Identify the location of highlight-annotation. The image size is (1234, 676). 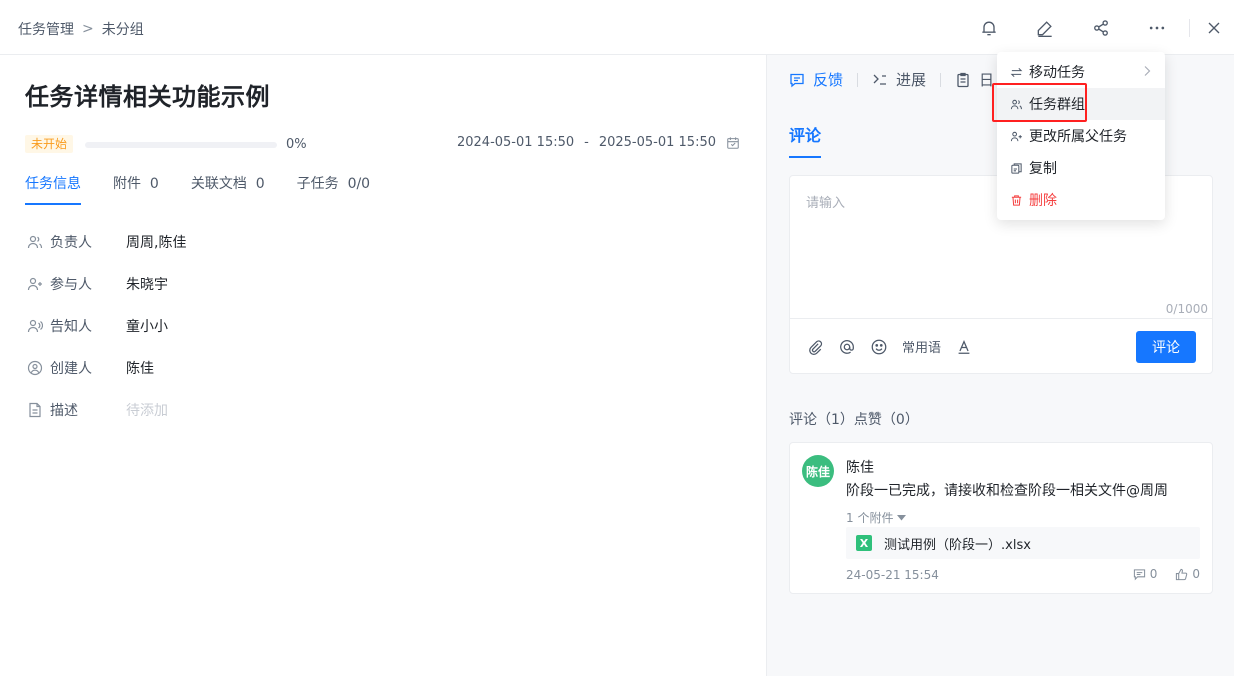
(1039, 102).